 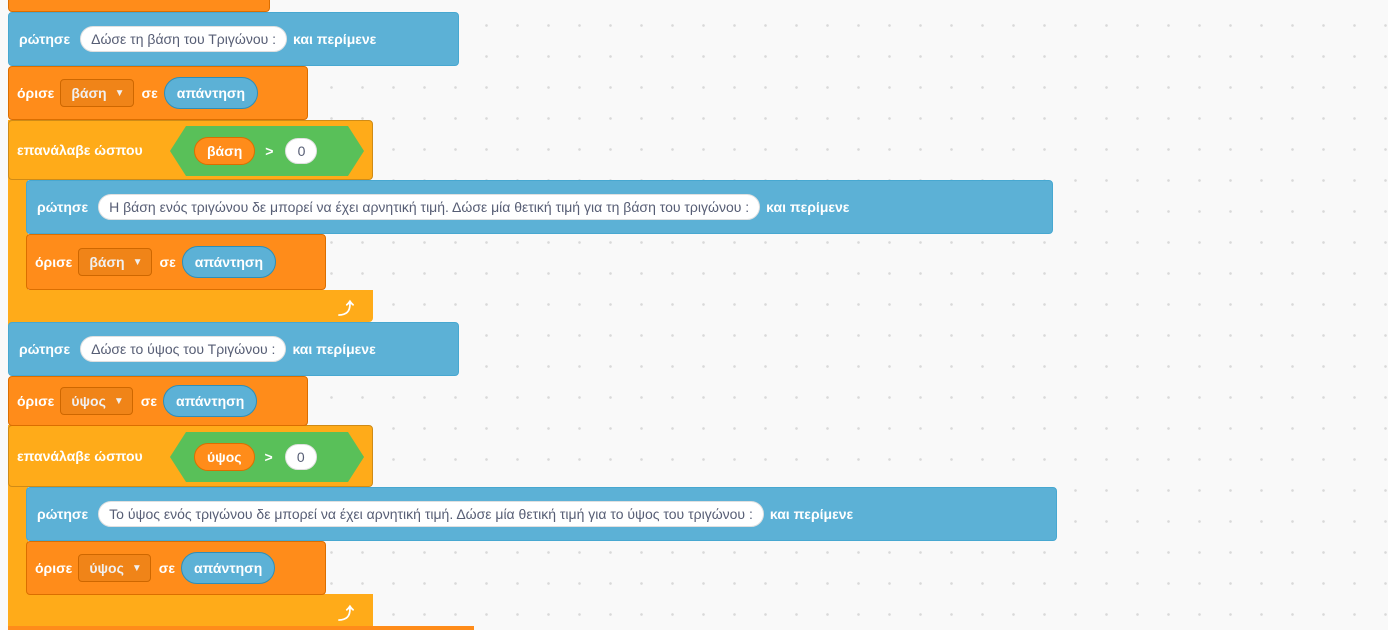 What do you see at coordinates (190, 612) in the screenshot?
I see `repeat-until-loop-2-bottom` at bounding box center [190, 612].